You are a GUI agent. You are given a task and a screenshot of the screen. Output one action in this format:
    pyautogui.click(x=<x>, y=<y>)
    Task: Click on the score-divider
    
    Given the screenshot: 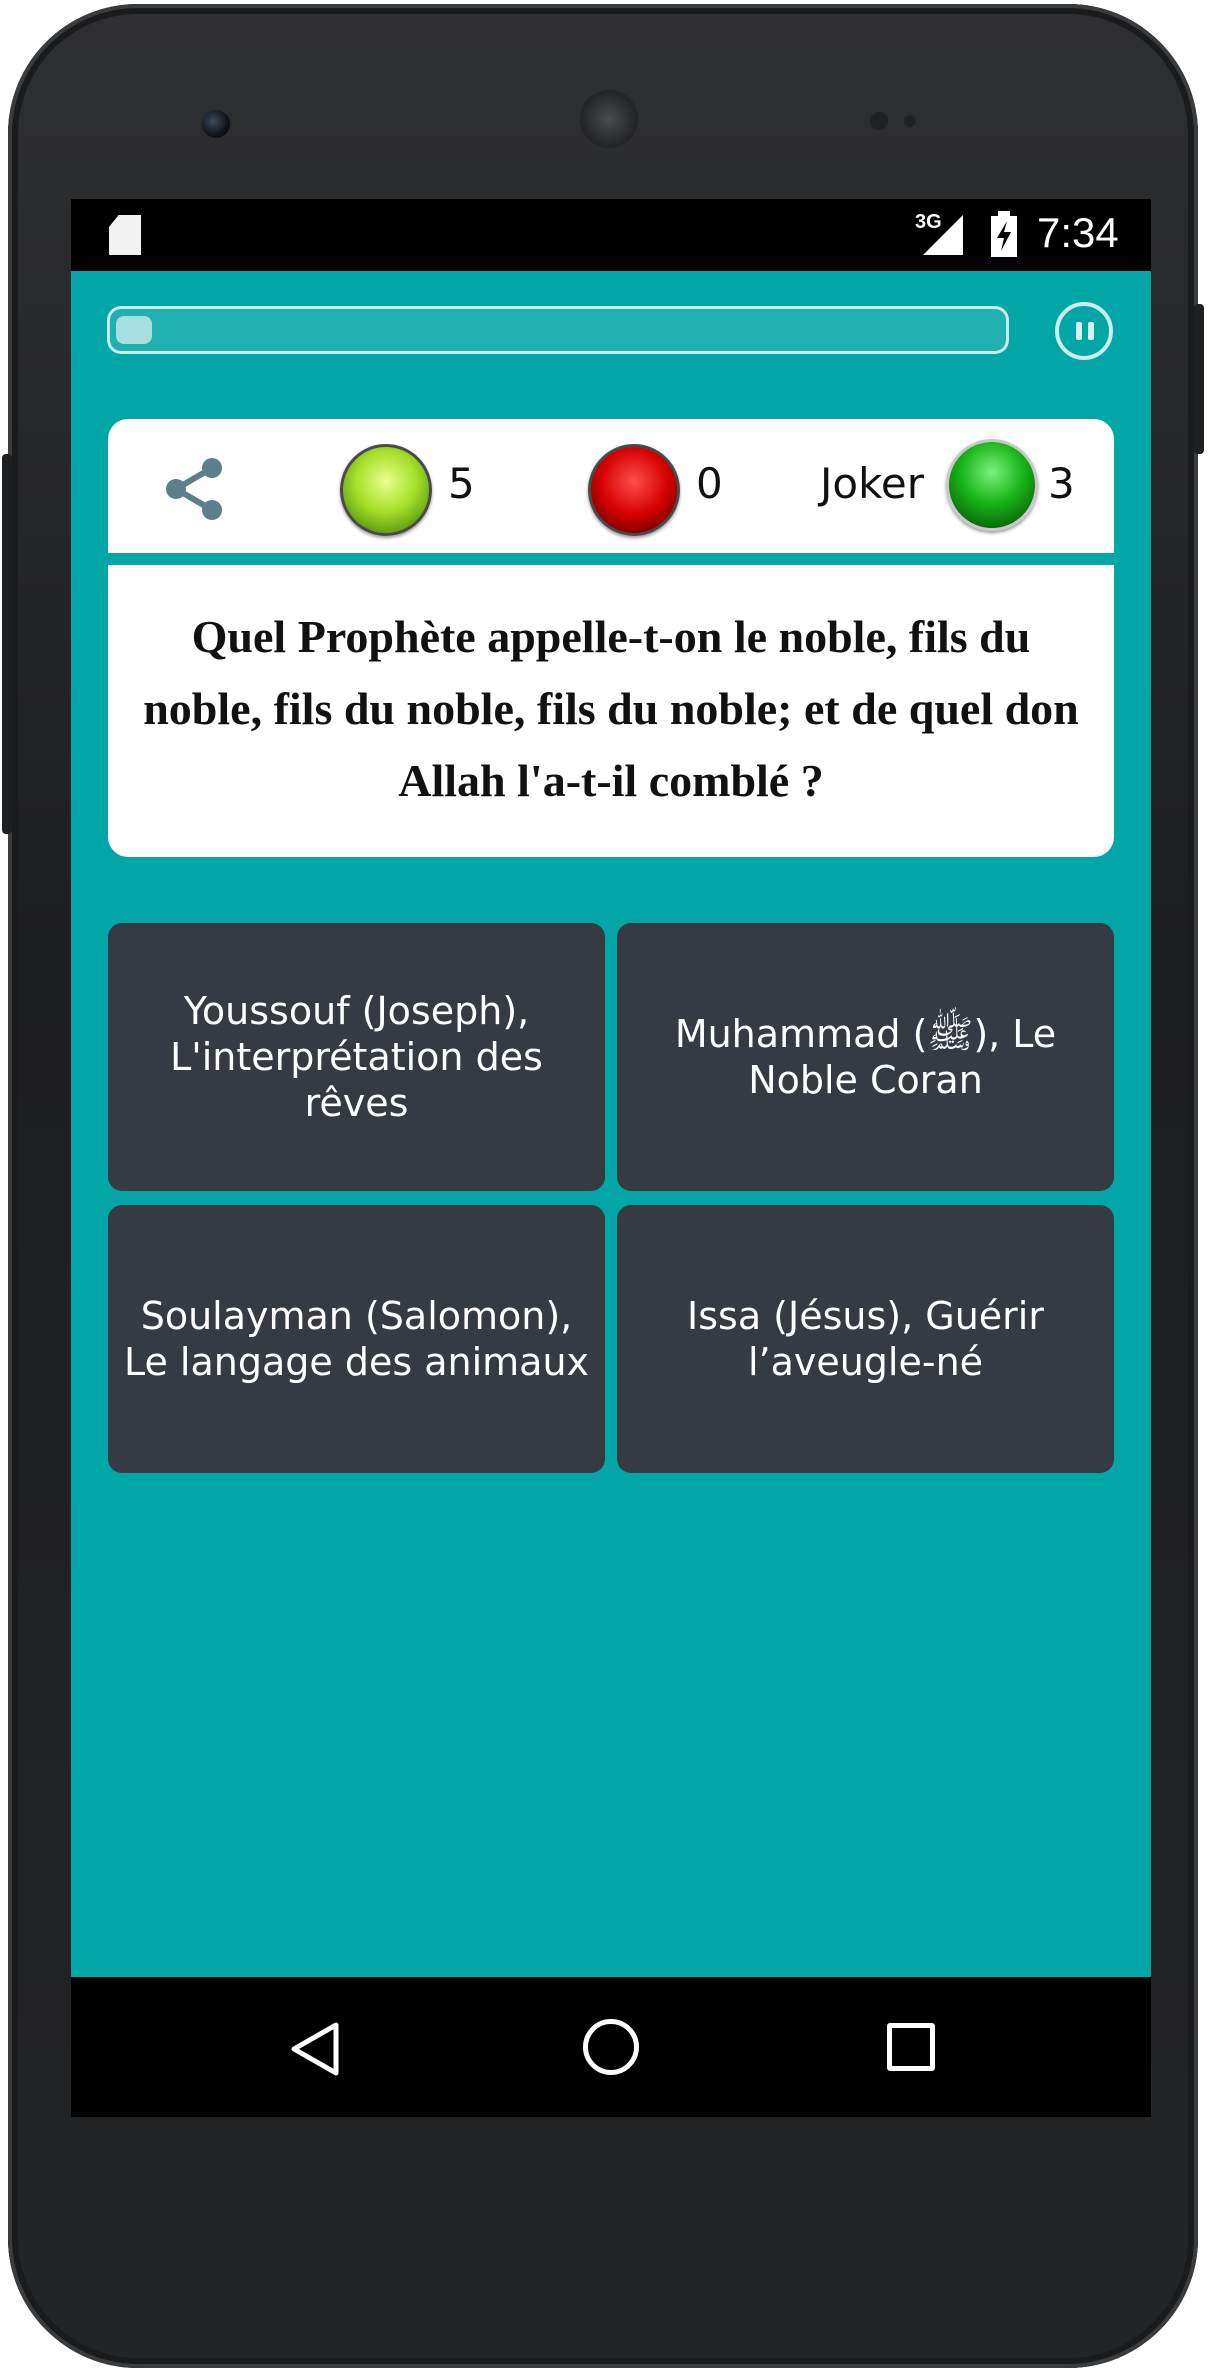 What is the action you would take?
    pyautogui.click(x=611, y=559)
    